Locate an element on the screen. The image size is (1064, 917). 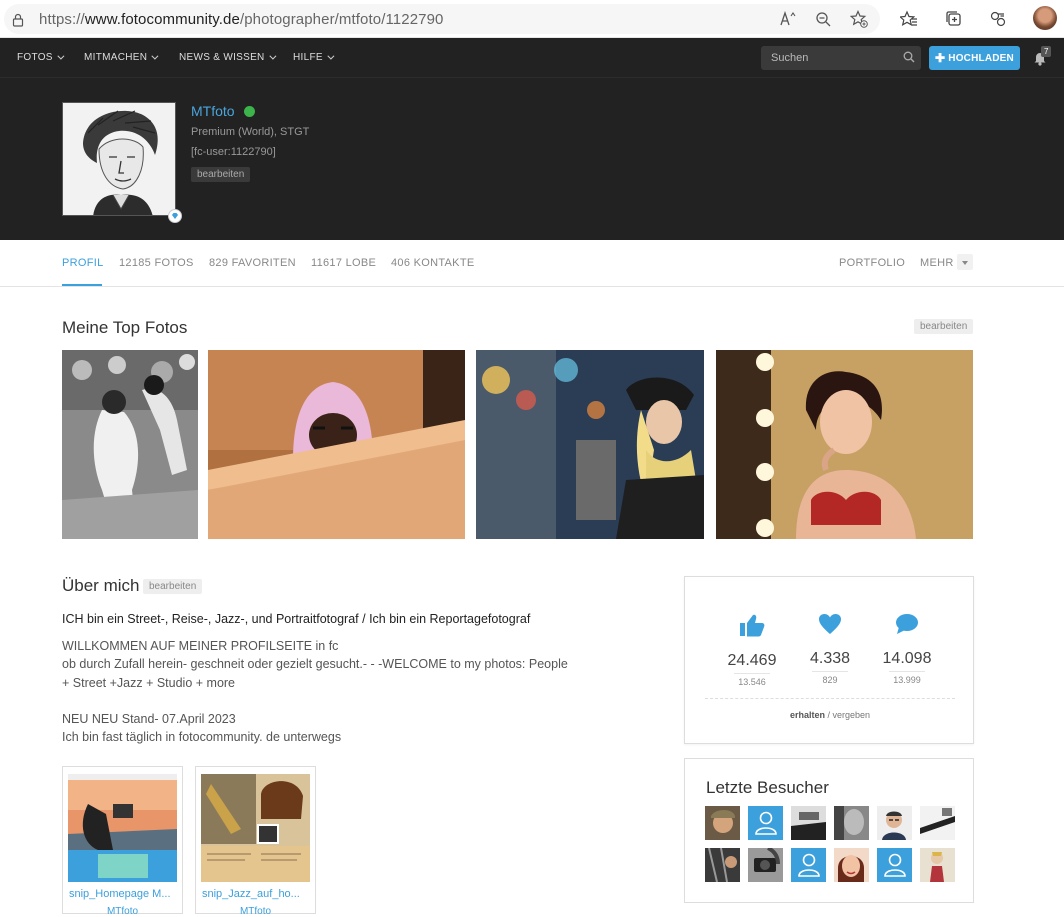
about-title: Über mich is located at coordinates (101, 585).